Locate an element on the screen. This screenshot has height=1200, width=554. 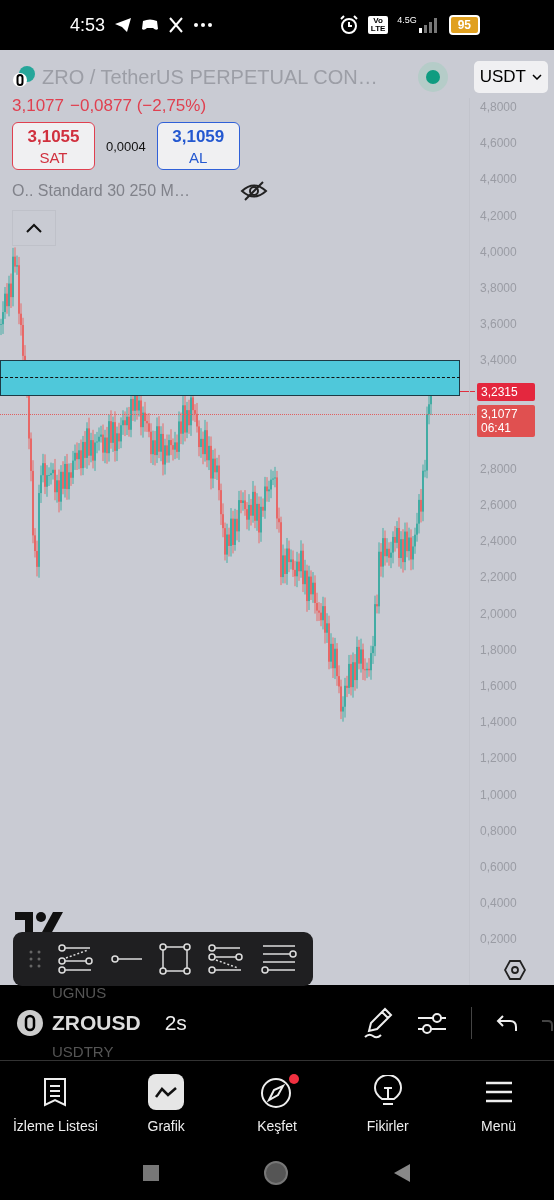
nav-tab: İzleme Listesi is located at coordinates (55, 1103).